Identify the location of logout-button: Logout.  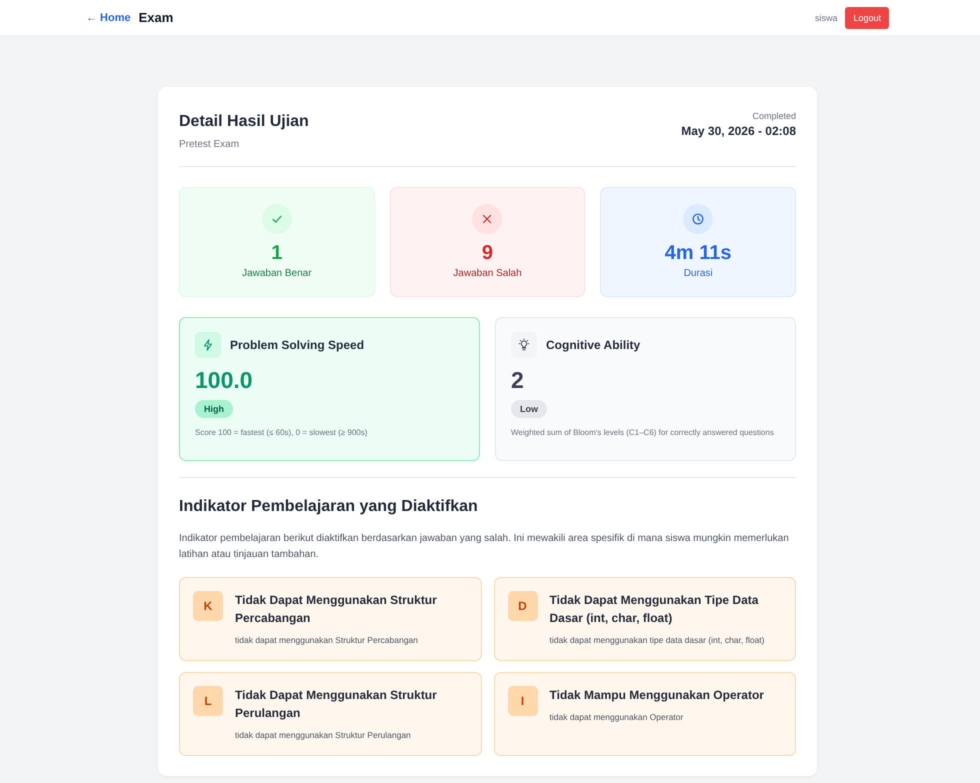
(867, 17).